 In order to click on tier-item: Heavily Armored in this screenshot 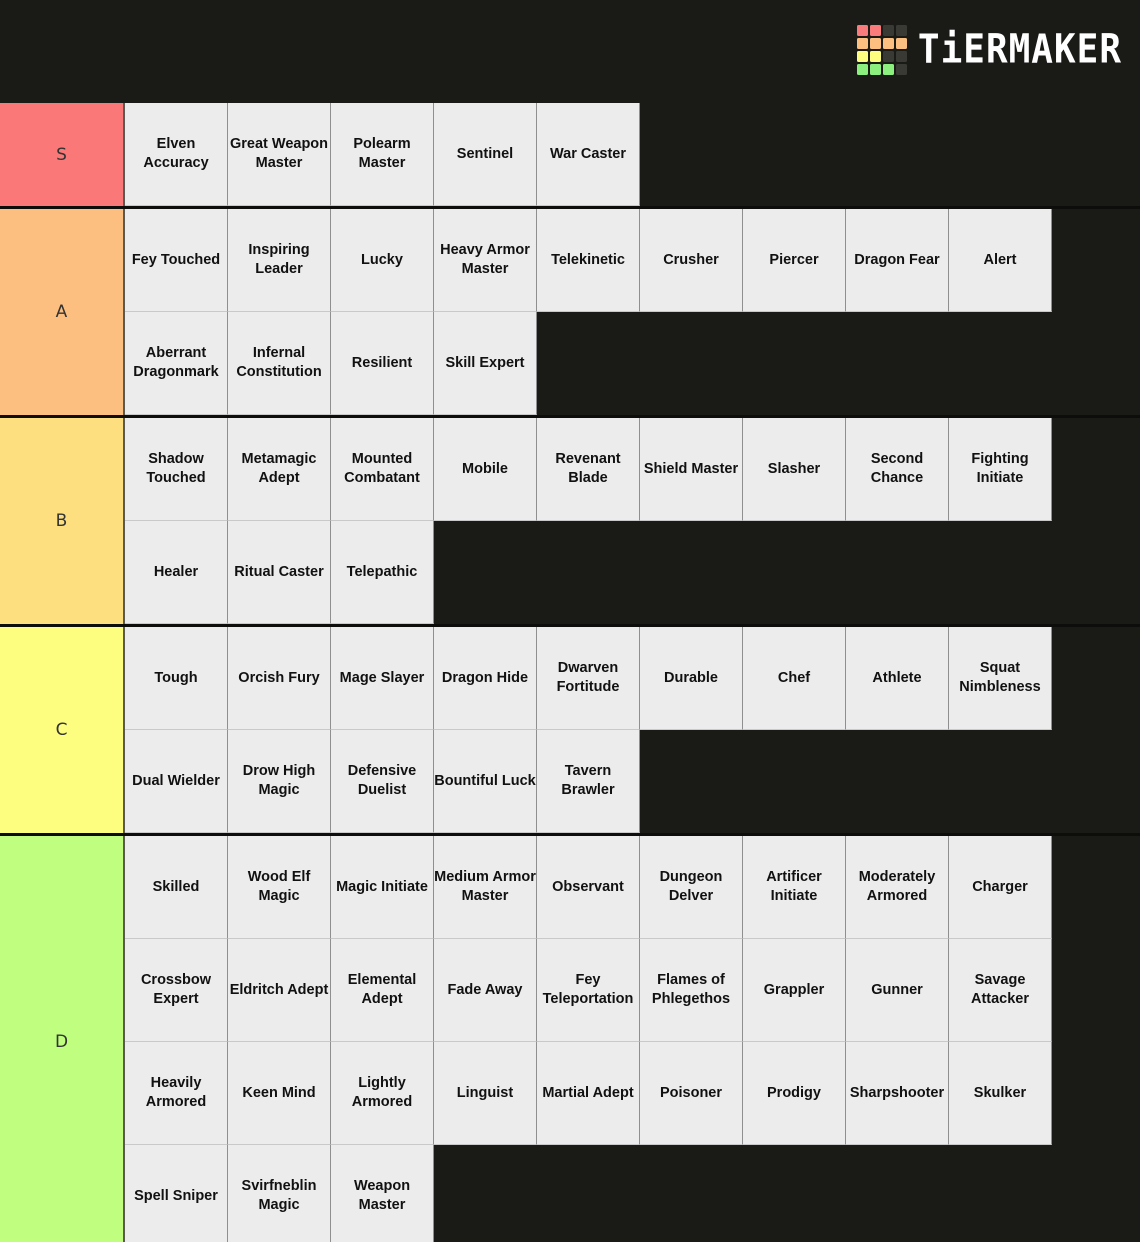, I will do `click(176, 1093)`.